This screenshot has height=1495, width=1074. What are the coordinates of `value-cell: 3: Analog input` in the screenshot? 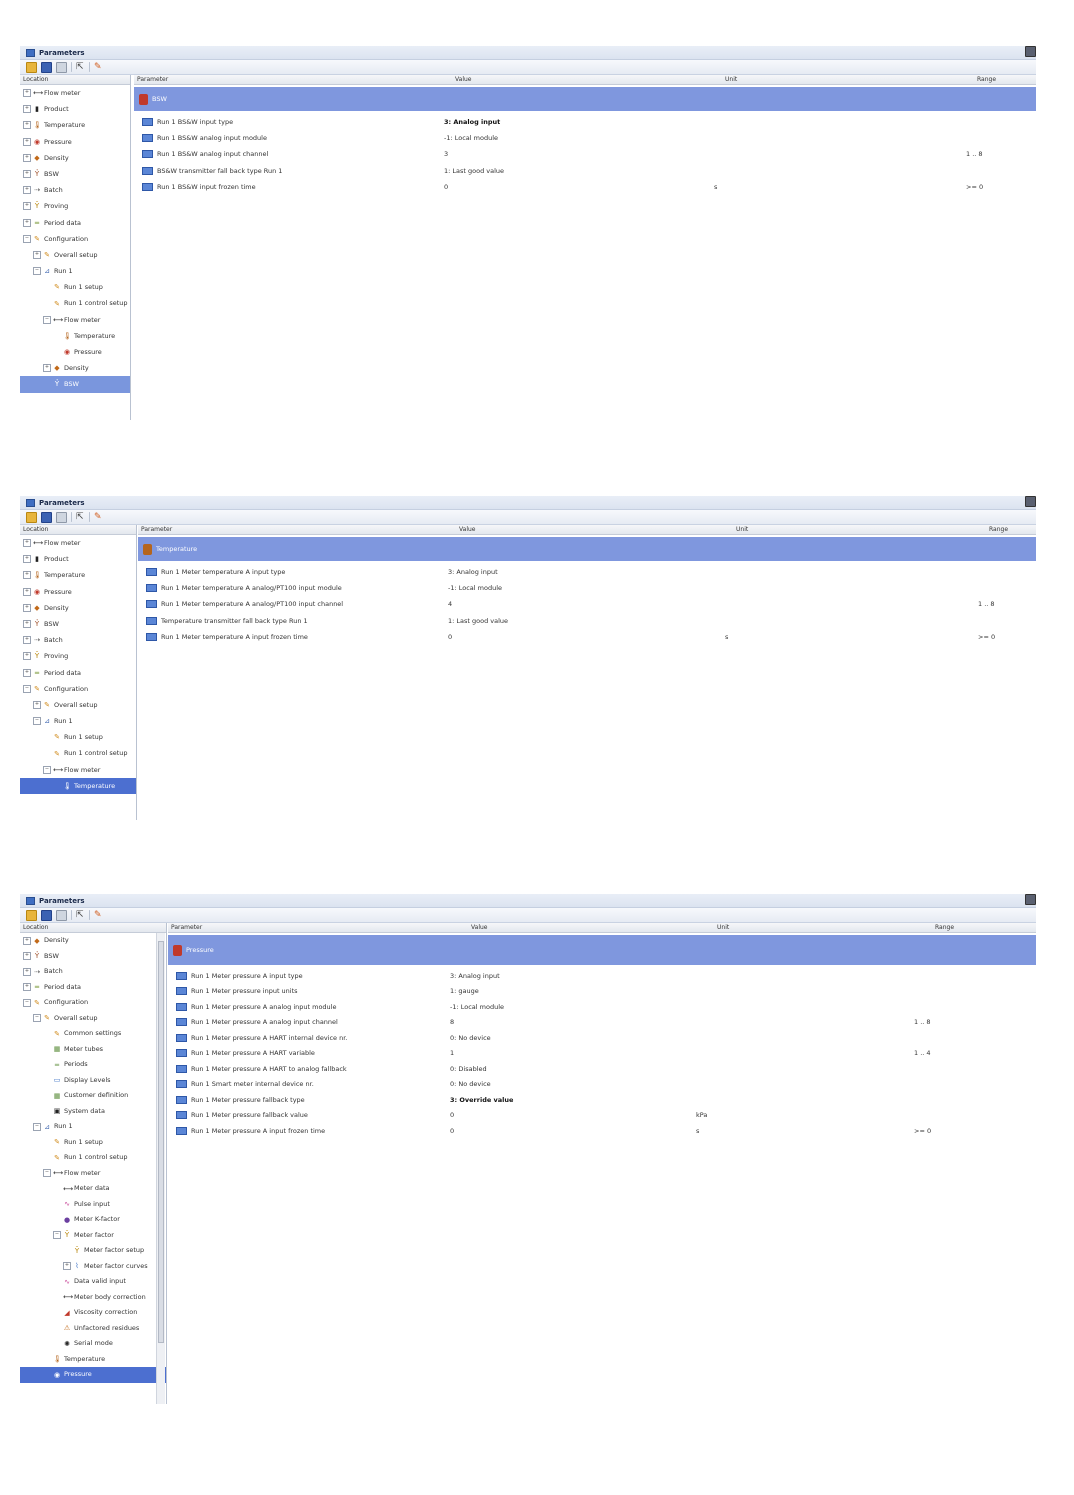 It's located at (579, 122).